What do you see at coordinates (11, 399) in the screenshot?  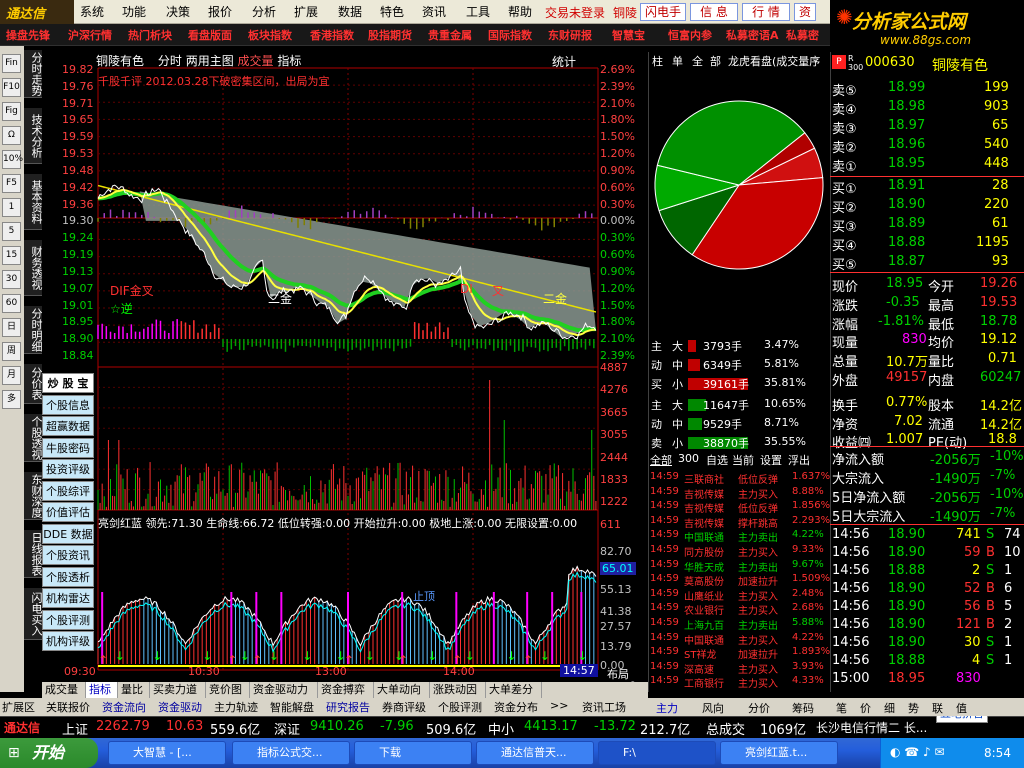 I see `side-icon-14: 多` at bounding box center [11, 399].